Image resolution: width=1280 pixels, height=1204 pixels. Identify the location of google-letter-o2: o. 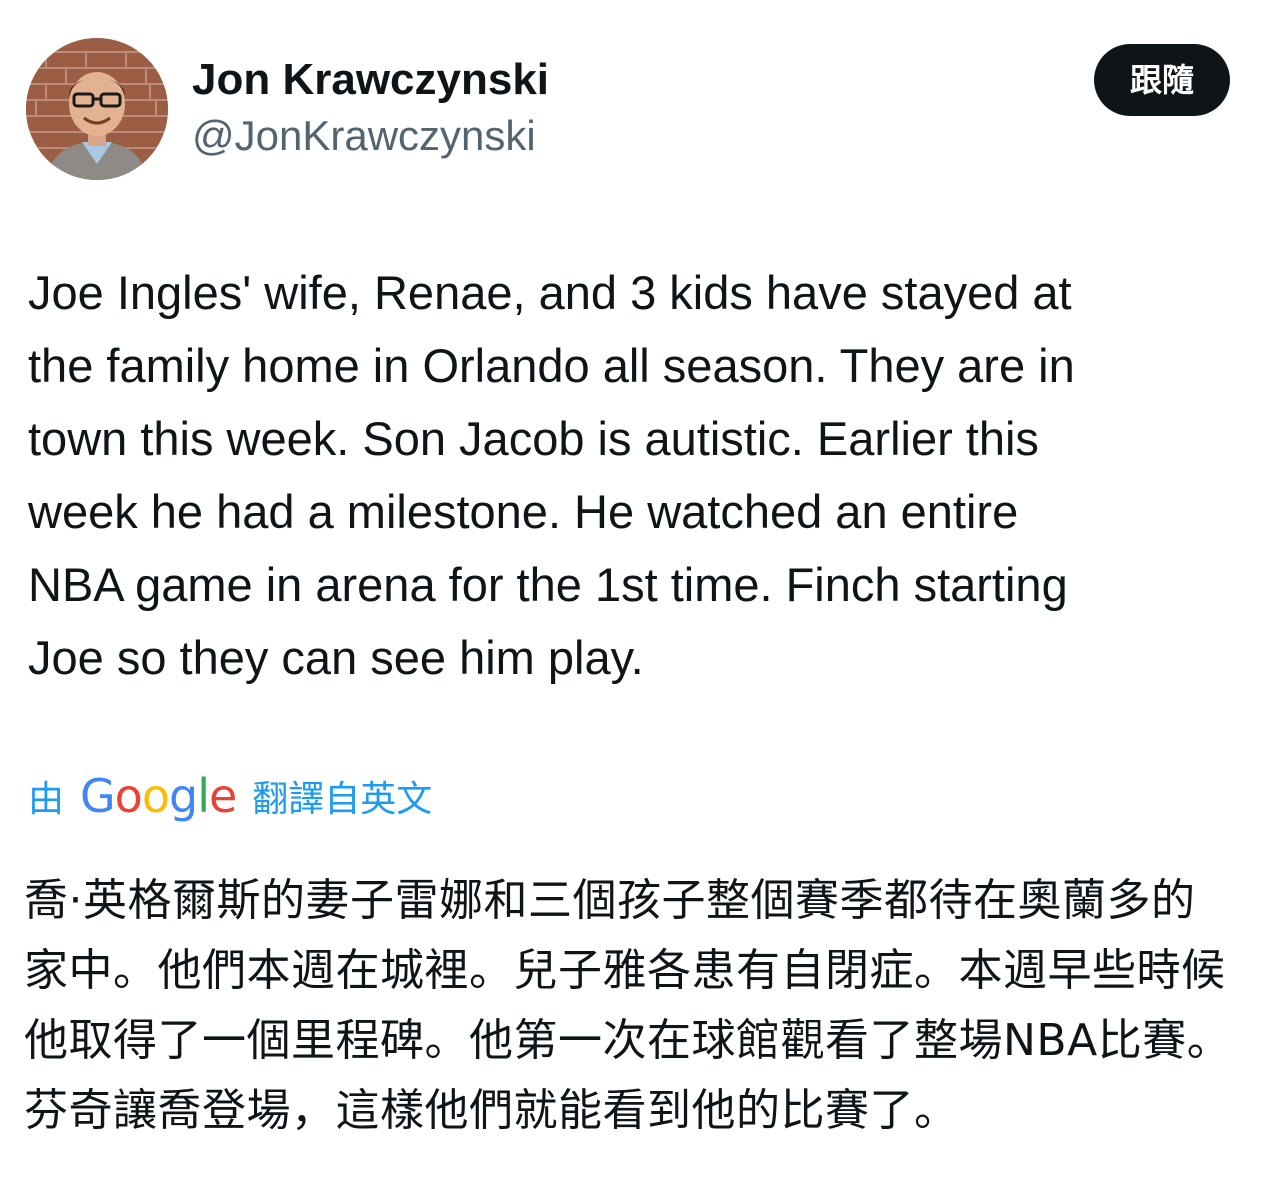
(155, 796).